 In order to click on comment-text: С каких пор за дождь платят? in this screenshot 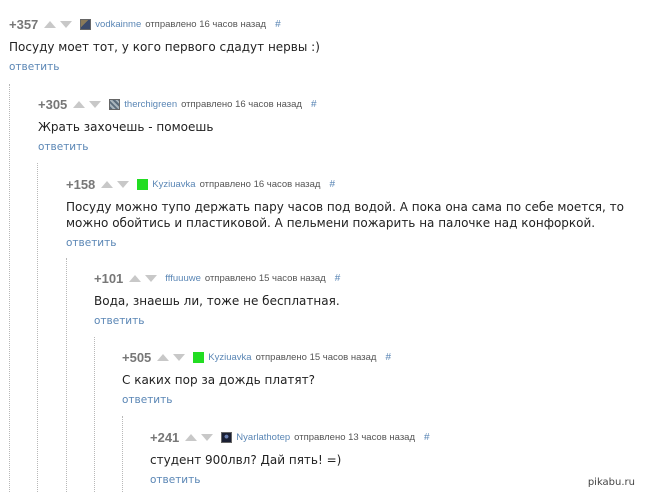, I will do `click(256, 380)`.